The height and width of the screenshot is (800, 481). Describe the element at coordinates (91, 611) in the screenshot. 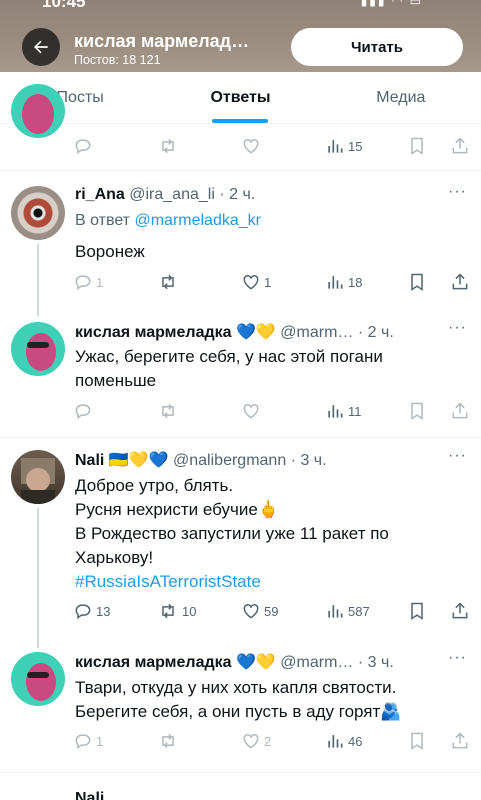

I see `reply-button: 13` at that location.